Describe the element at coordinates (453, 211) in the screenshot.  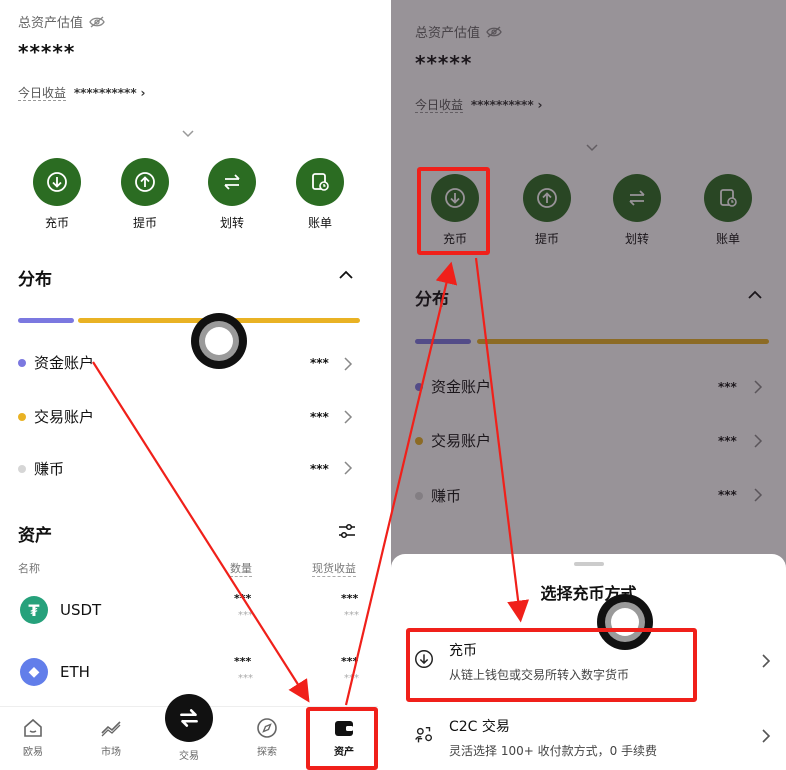
I see `highlight-deposit-button` at that location.